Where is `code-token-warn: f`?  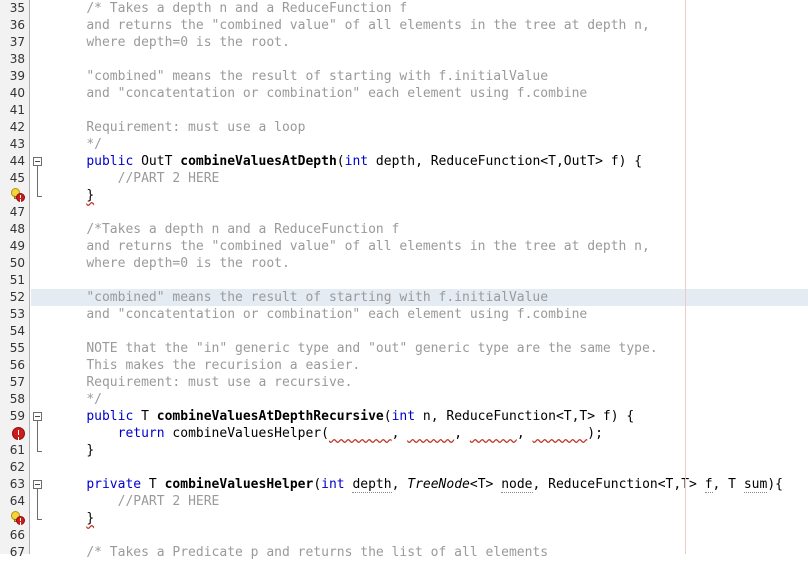 code-token-warn: f is located at coordinates (708, 485).